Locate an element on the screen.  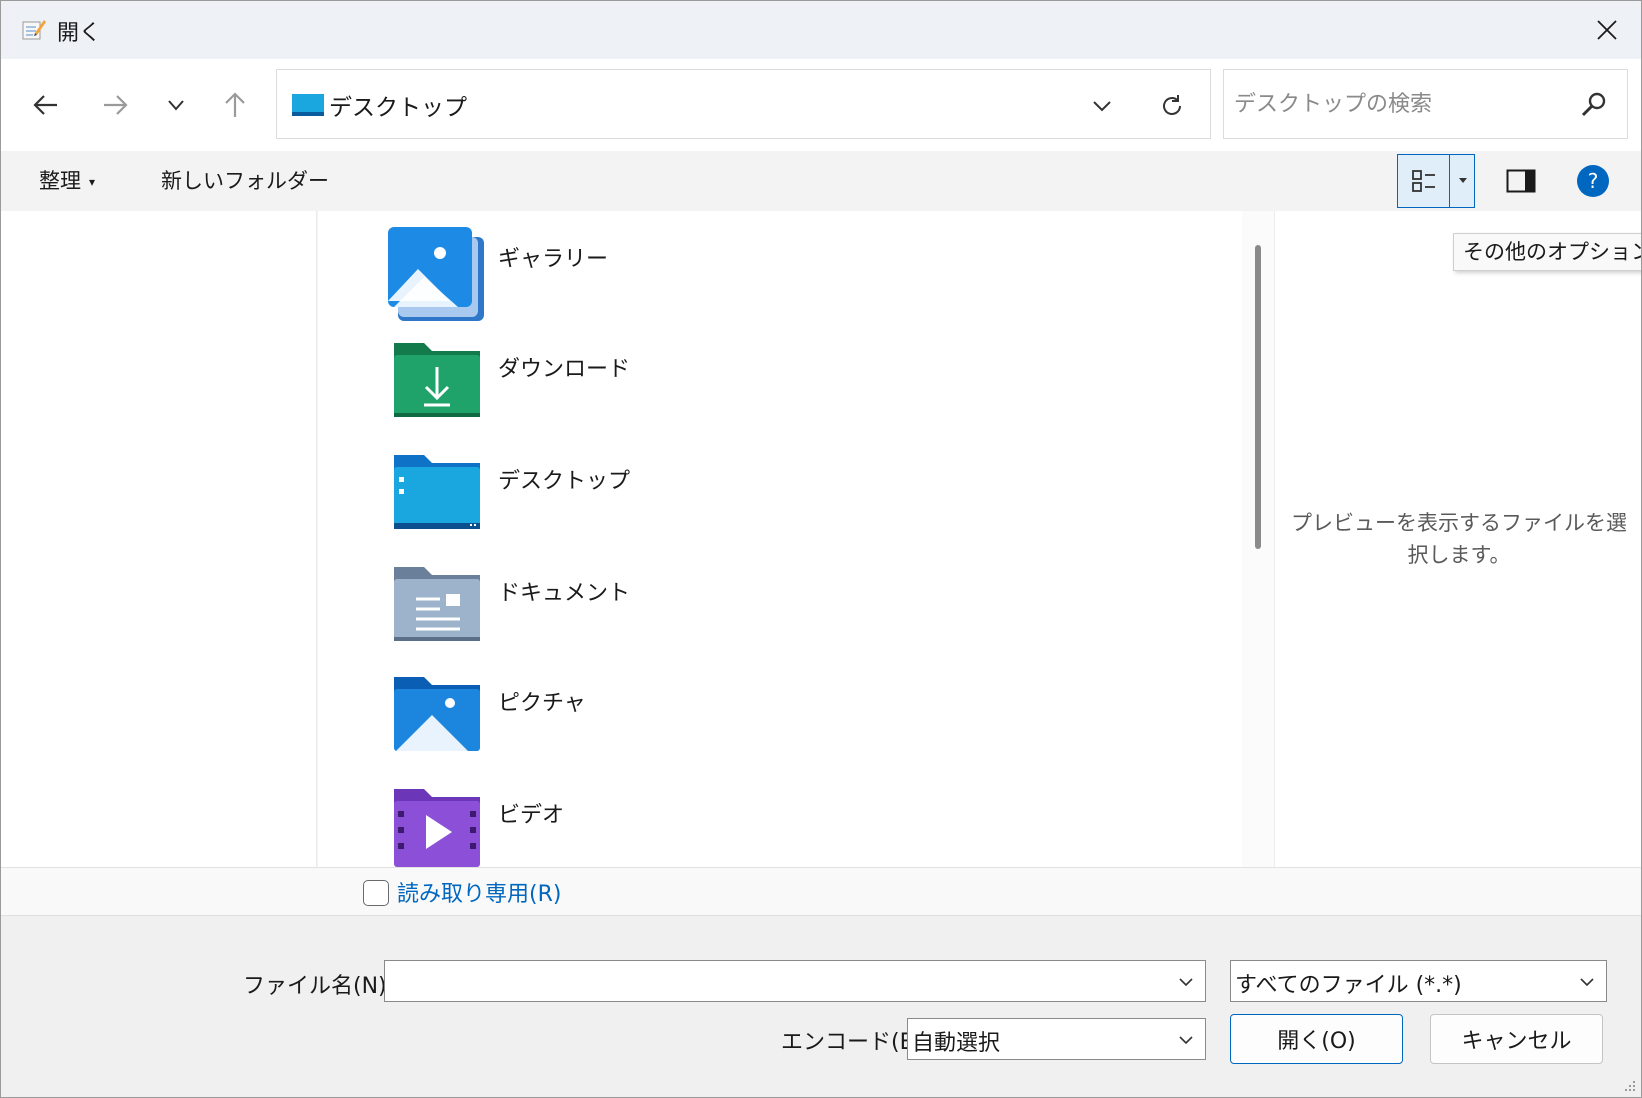
item-label: ギャラリー is located at coordinates (553, 259).